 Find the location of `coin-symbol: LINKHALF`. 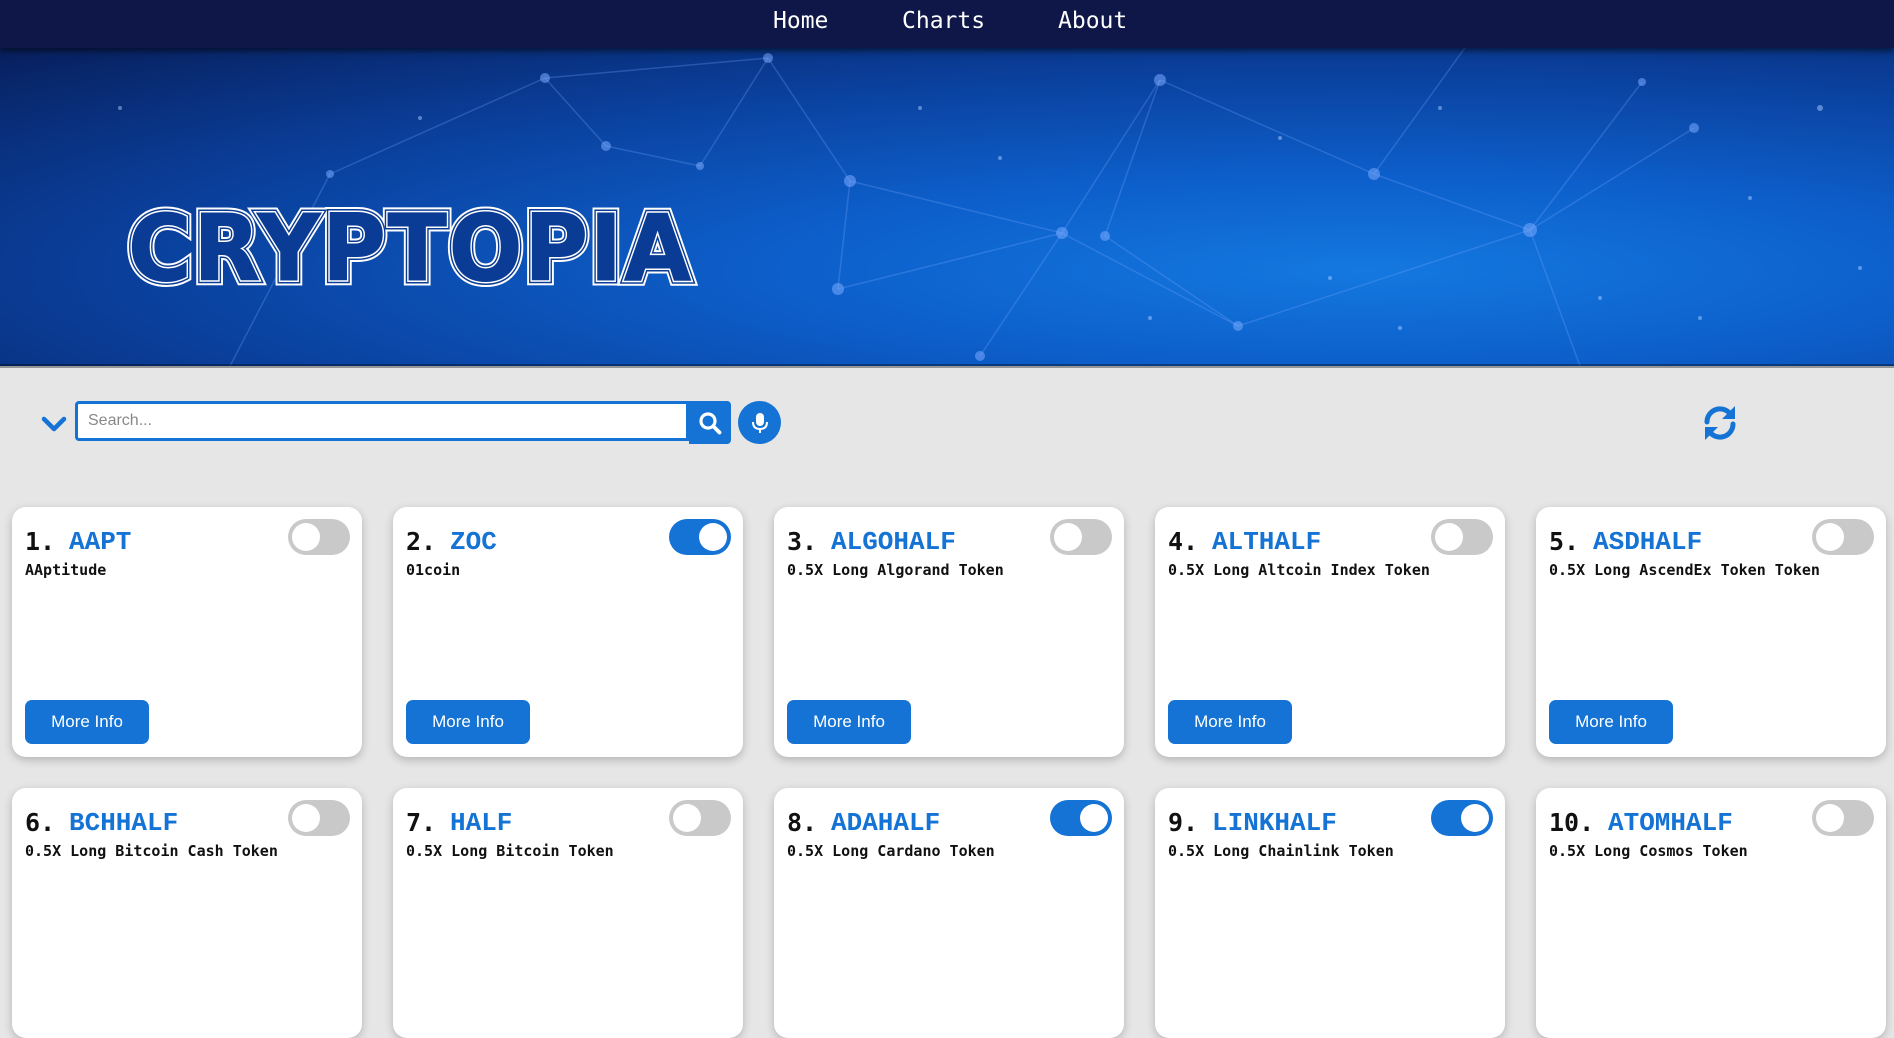

coin-symbol: LINKHALF is located at coordinates (1274, 823).